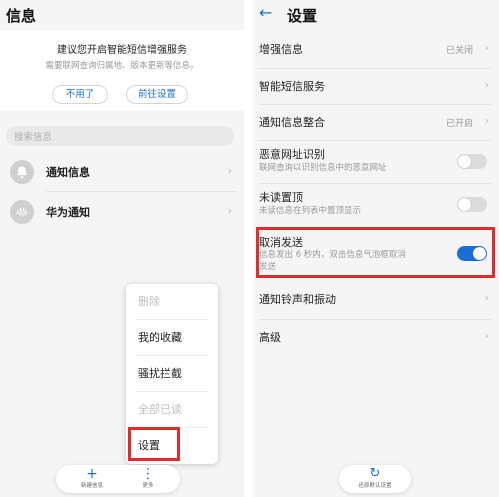 Image resolution: width=499 pixels, height=497 pixels. What do you see at coordinates (91, 486) in the screenshot?
I see `new-message-label: 新建信息` at bounding box center [91, 486].